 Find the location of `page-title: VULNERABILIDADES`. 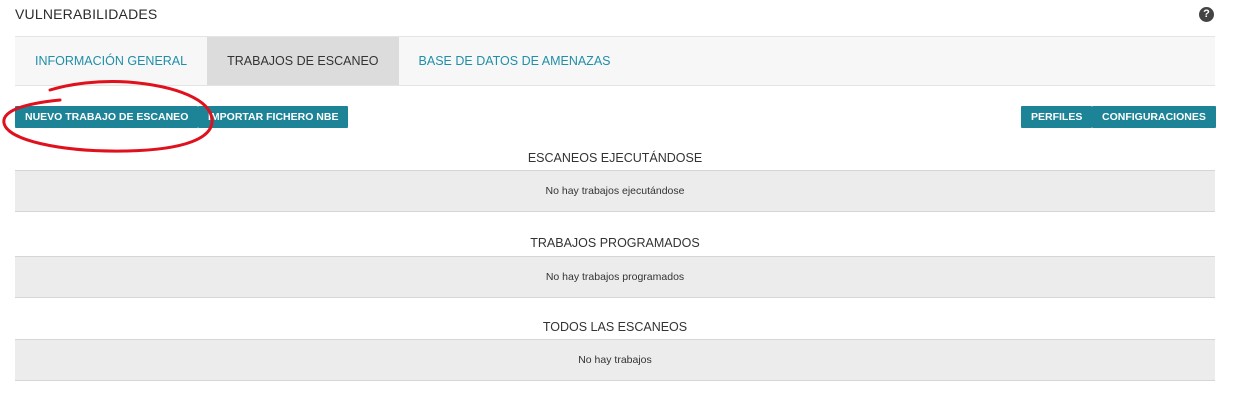

page-title: VULNERABILIDADES is located at coordinates (86, 14).